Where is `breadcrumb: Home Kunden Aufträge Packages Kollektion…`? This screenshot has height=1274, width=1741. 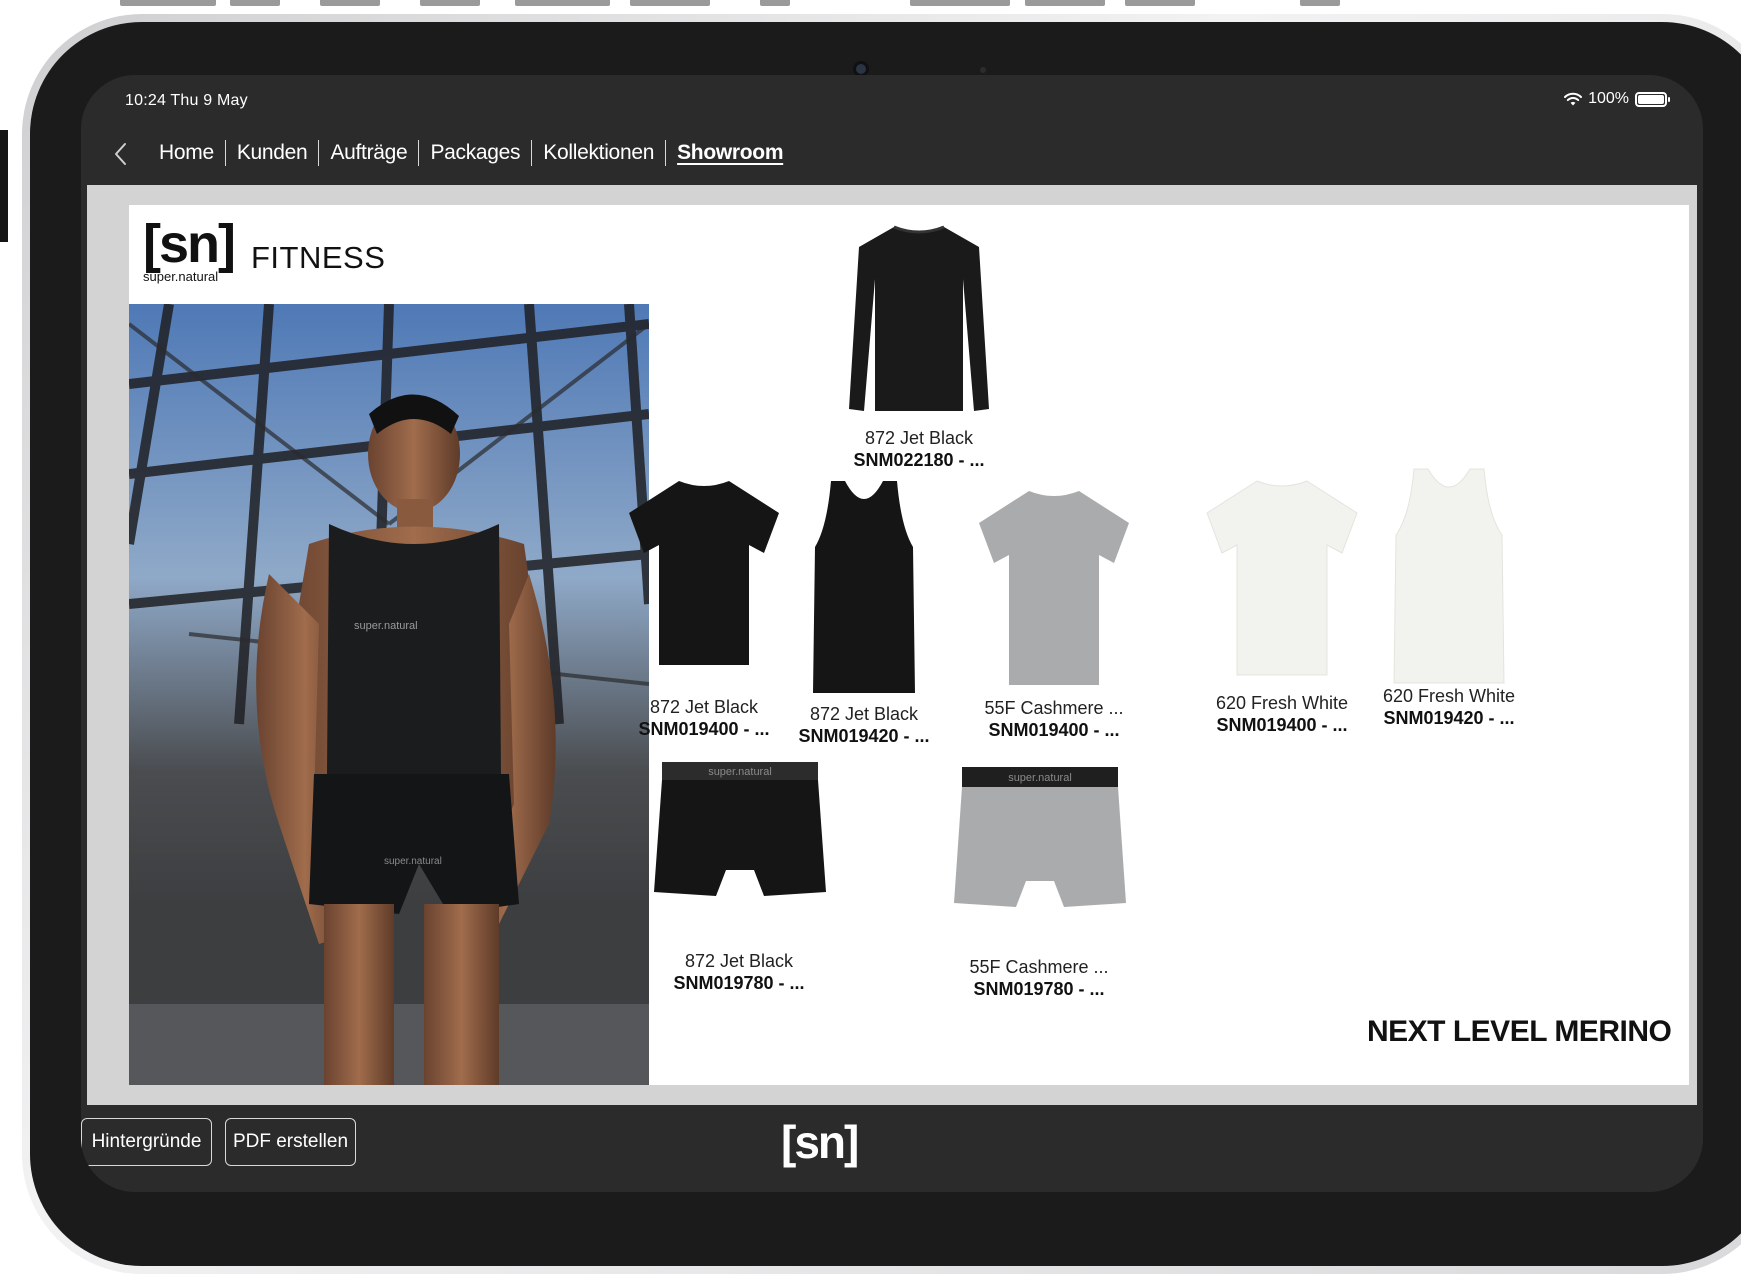
breadcrumb: Home Kunden Aufträge Packages Kollektion… is located at coordinates (471, 153).